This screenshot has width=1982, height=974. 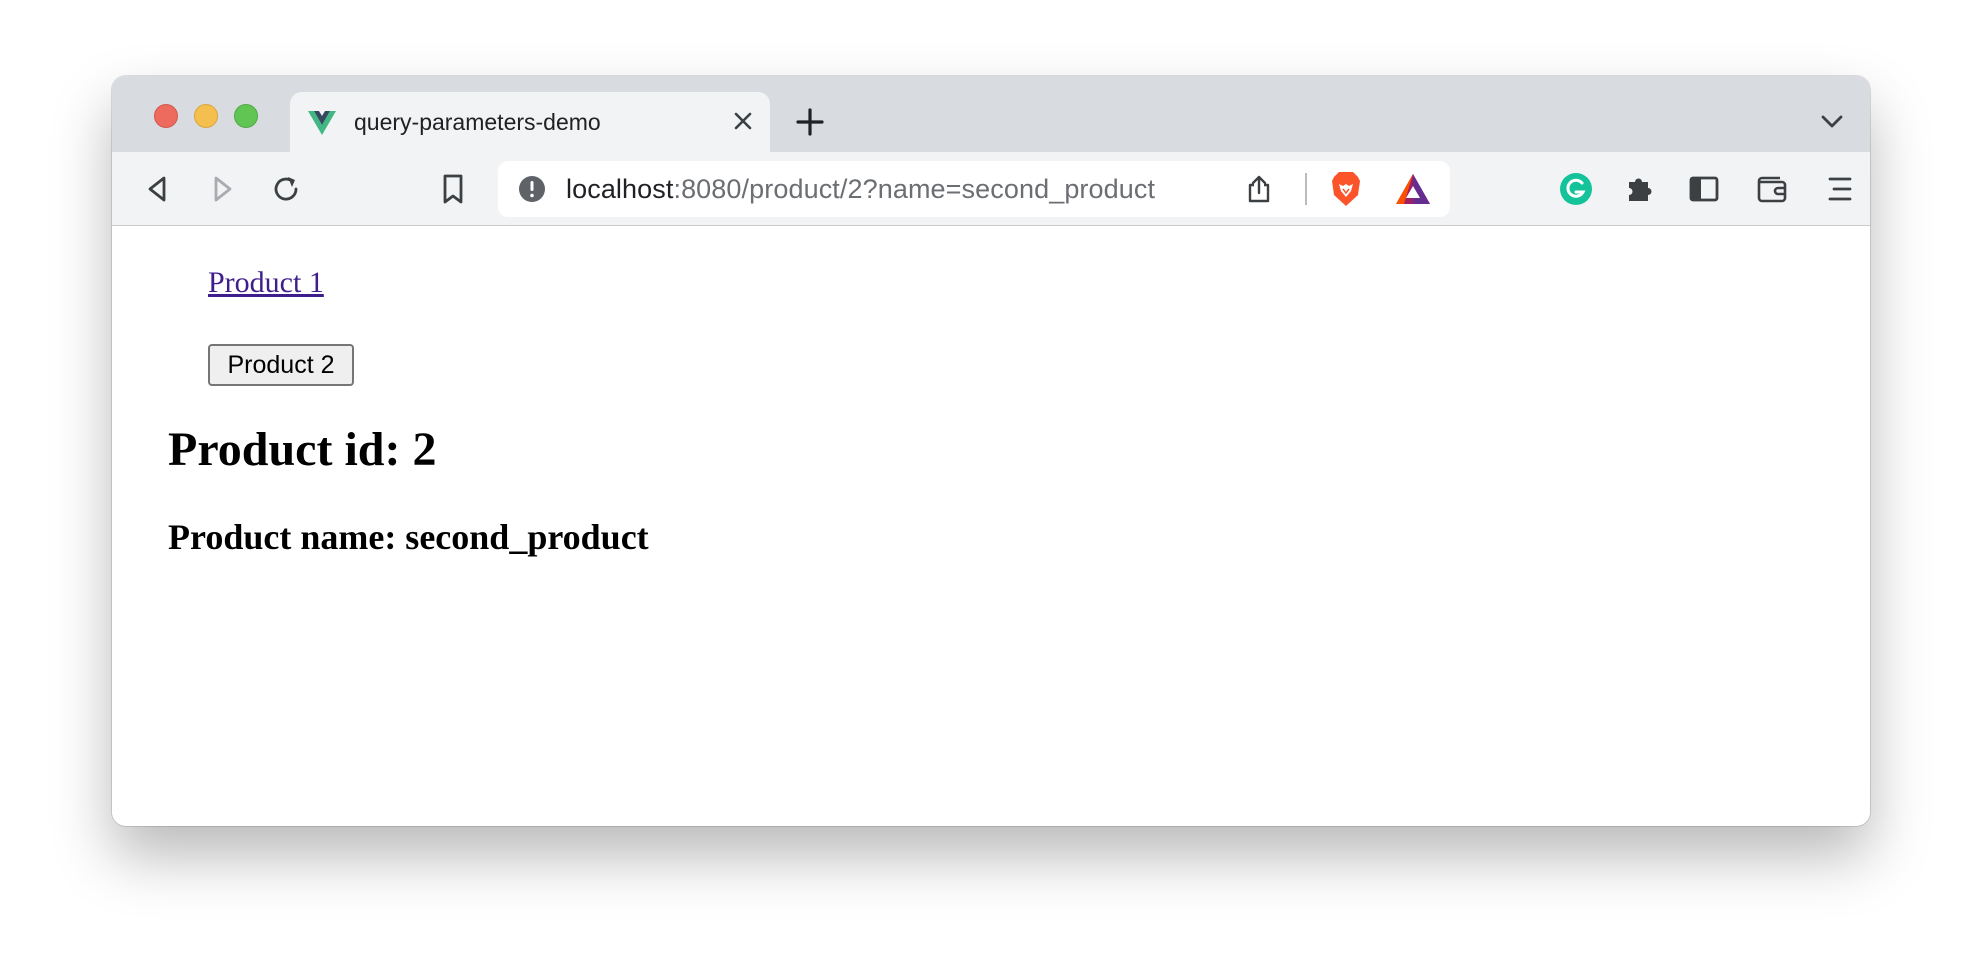 What do you see at coordinates (810, 122) in the screenshot?
I see `new-tab-icon` at bounding box center [810, 122].